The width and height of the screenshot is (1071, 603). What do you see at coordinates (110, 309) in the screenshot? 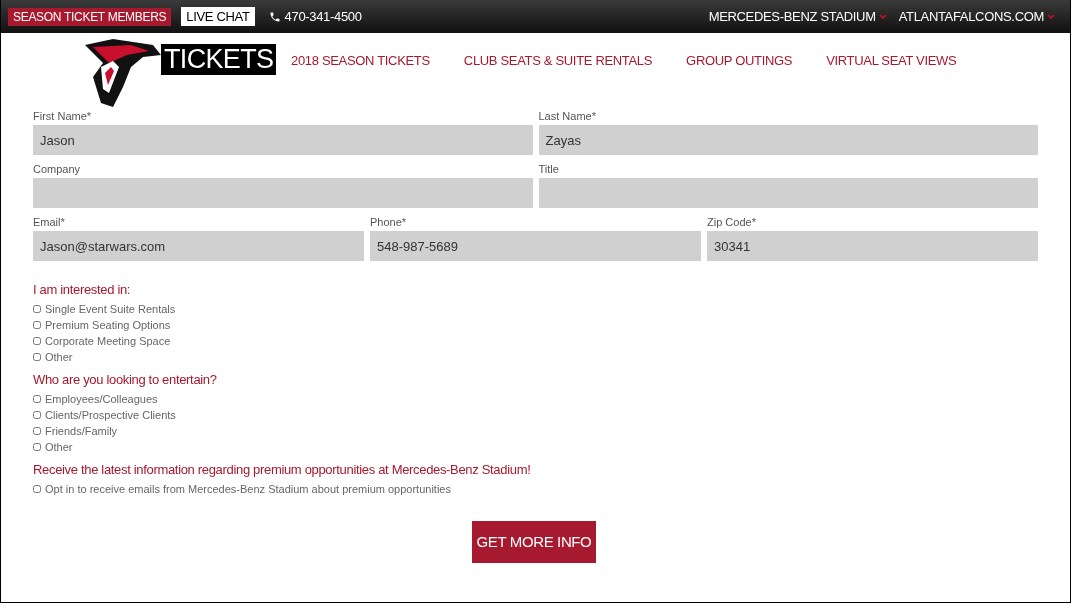
I see `checkbox-label: Single Event Suite Rentals` at bounding box center [110, 309].